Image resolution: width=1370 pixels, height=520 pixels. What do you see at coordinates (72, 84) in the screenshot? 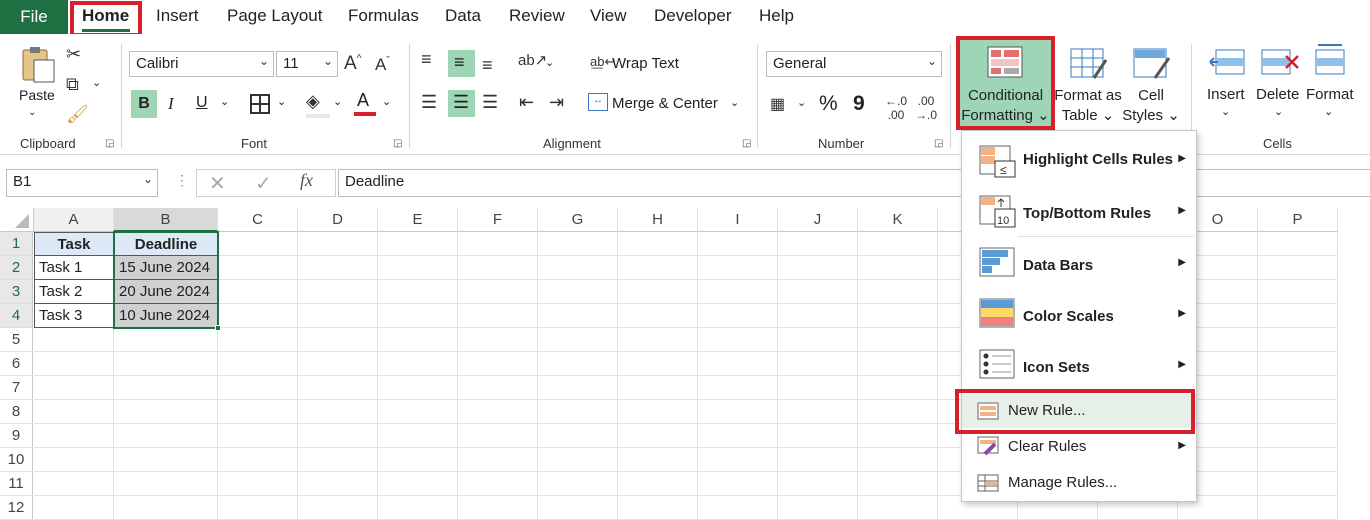
I see `copy-icon: ⧉` at bounding box center [72, 84].